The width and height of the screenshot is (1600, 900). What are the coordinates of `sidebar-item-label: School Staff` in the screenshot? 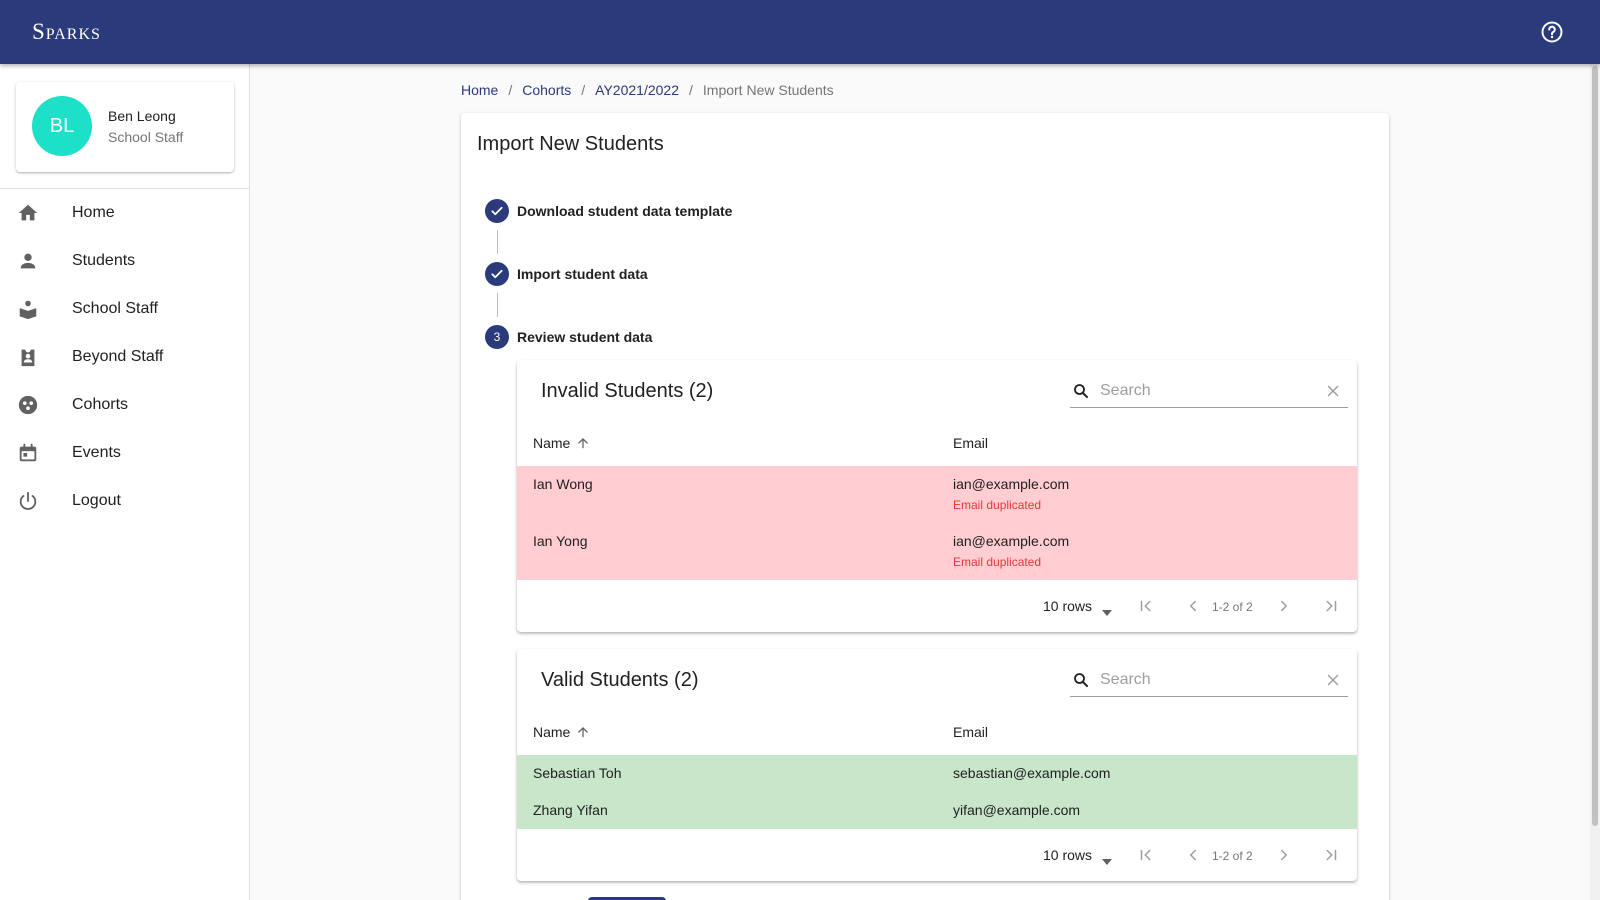 It's located at (115, 308).